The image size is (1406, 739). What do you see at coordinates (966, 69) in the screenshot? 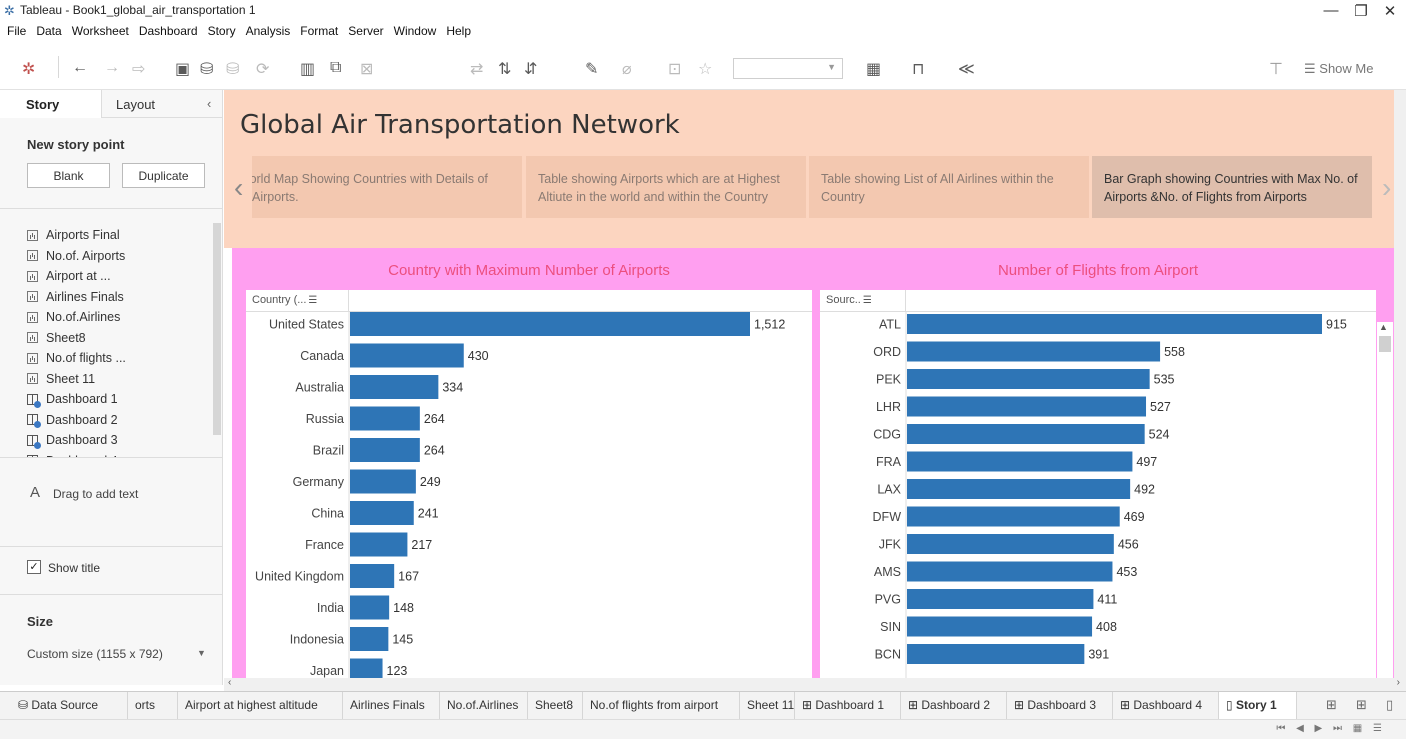
I see `share-icon: ≪` at bounding box center [966, 69].